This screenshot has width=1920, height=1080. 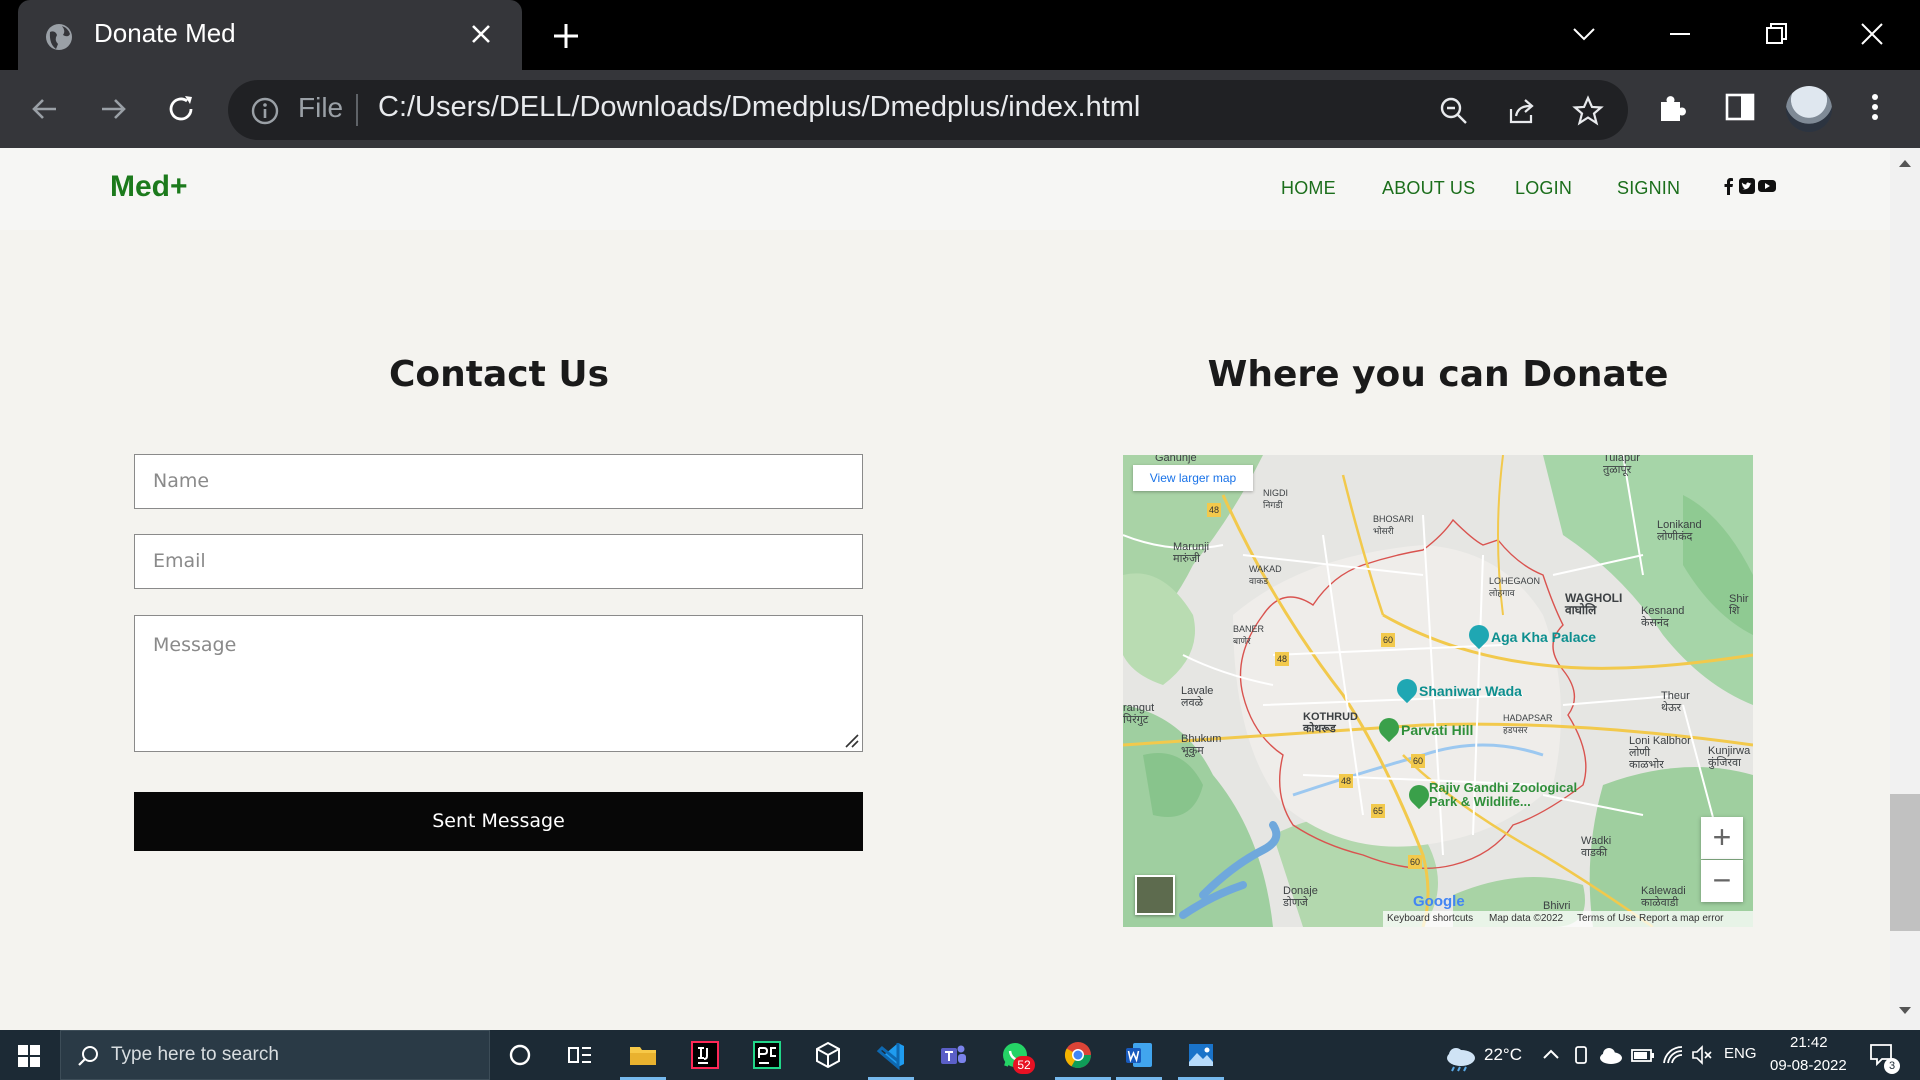 What do you see at coordinates (960, 35) in the screenshot?
I see `browser-tab-bar: Donate Med` at bounding box center [960, 35].